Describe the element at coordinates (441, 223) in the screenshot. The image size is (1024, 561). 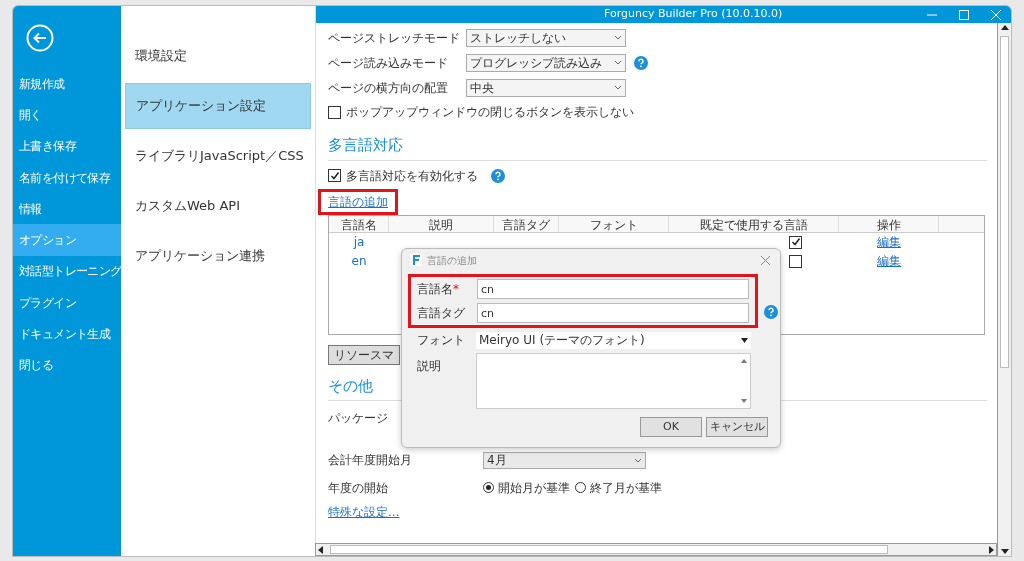
I see `column-header: 説明` at that location.